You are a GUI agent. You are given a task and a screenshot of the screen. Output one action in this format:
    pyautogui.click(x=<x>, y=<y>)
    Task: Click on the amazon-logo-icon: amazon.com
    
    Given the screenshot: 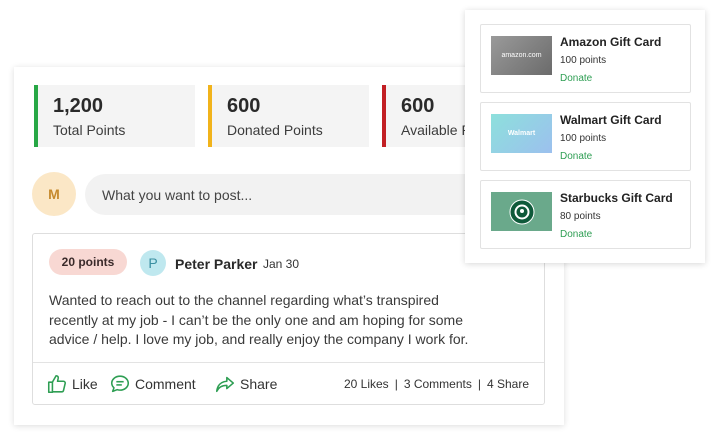 What is the action you would take?
    pyautogui.click(x=521, y=55)
    